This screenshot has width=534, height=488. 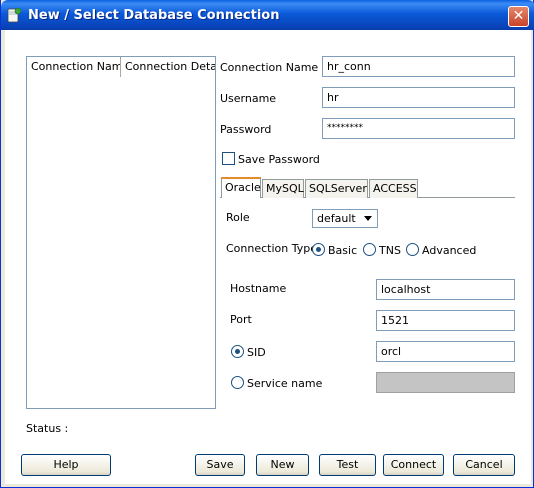 I want to click on connection-type-tns-label: TNS, so click(x=390, y=250).